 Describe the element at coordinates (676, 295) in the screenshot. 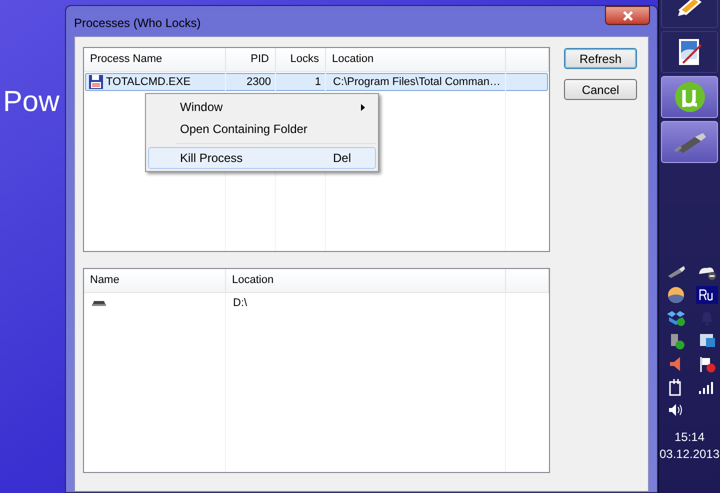

I see `weather-icon` at that location.